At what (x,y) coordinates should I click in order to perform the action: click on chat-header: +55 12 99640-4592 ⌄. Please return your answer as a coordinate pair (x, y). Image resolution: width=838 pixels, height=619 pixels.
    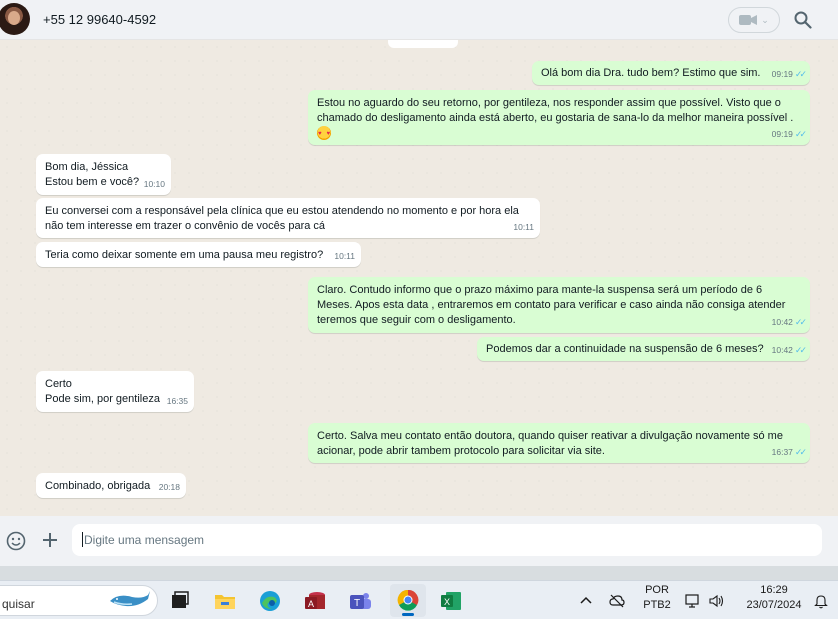
    Looking at the image, I should click on (419, 20).